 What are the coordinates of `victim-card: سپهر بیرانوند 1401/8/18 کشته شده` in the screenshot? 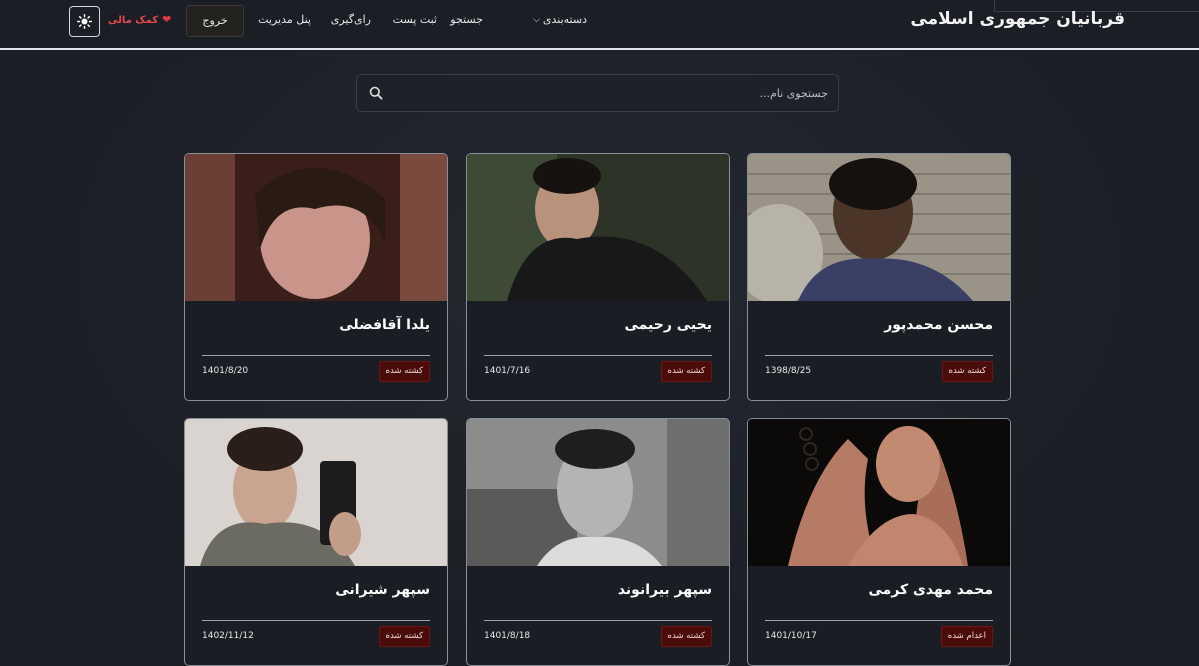 It's located at (598, 542).